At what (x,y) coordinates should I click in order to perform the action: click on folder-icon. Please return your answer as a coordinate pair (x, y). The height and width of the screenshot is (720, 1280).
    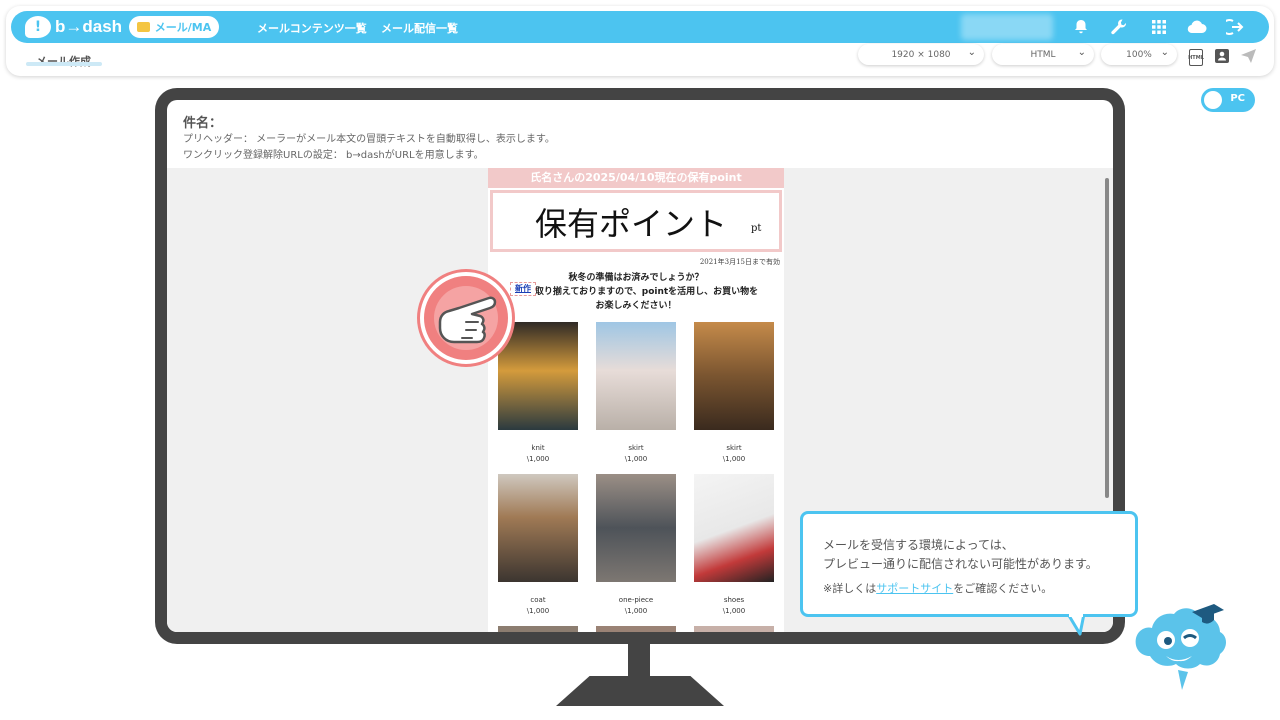
    Looking at the image, I should click on (143, 27).